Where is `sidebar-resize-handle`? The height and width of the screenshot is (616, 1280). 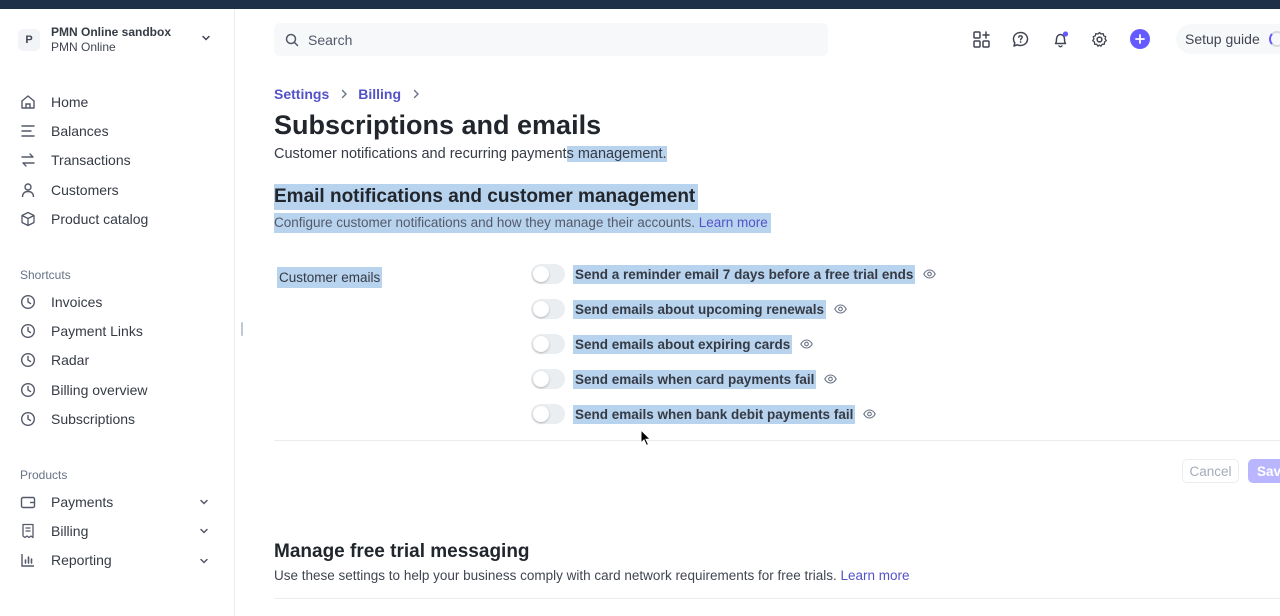 sidebar-resize-handle is located at coordinates (242, 329).